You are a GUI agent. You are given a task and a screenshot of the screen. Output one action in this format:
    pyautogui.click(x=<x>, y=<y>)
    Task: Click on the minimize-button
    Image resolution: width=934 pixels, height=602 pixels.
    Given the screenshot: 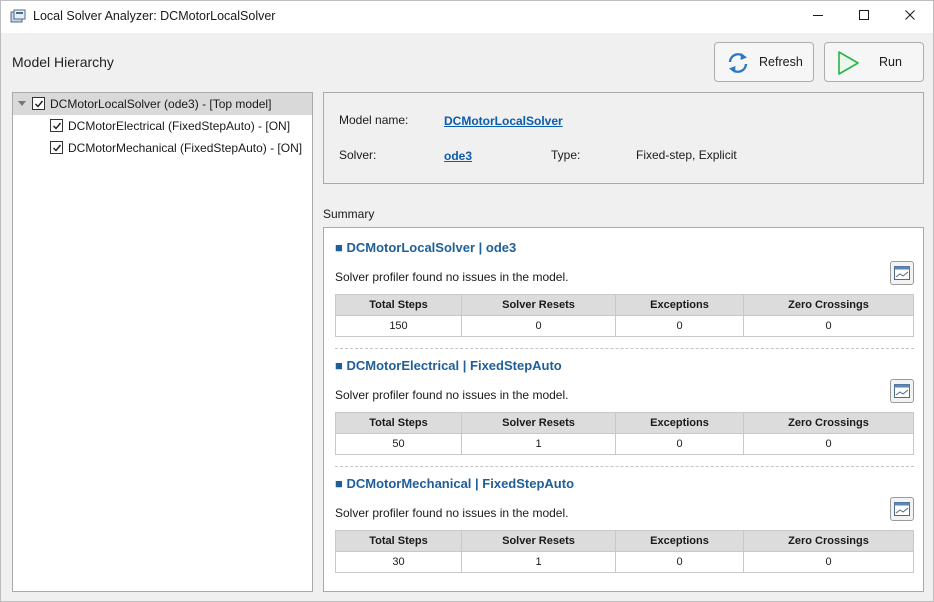 What is the action you would take?
    pyautogui.click(x=818, y=16)
    